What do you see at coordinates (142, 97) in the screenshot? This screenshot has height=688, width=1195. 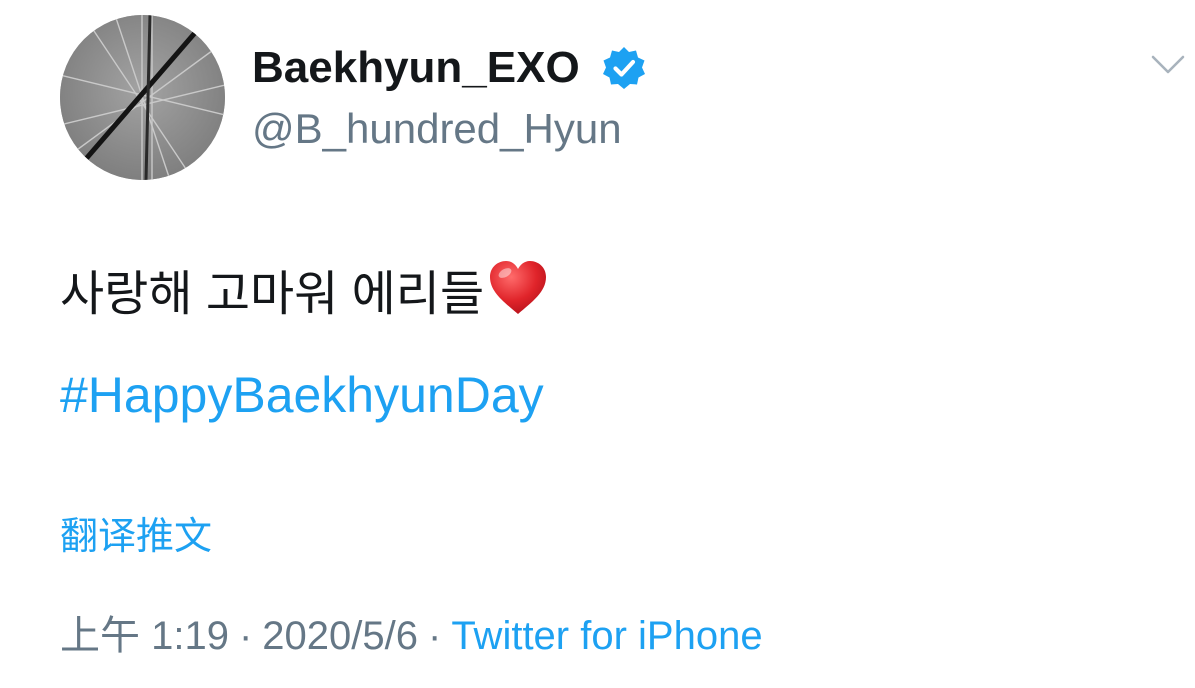 I see `avatar` at bounding box center [142, 97].